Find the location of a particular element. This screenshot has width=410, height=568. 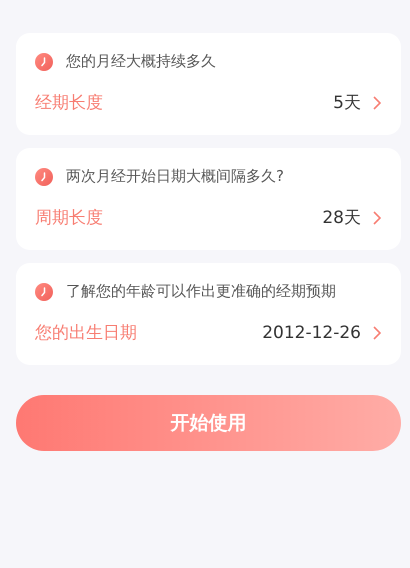

question-text: 您的月经大概持续多久 is located at coordinates (141, 61).